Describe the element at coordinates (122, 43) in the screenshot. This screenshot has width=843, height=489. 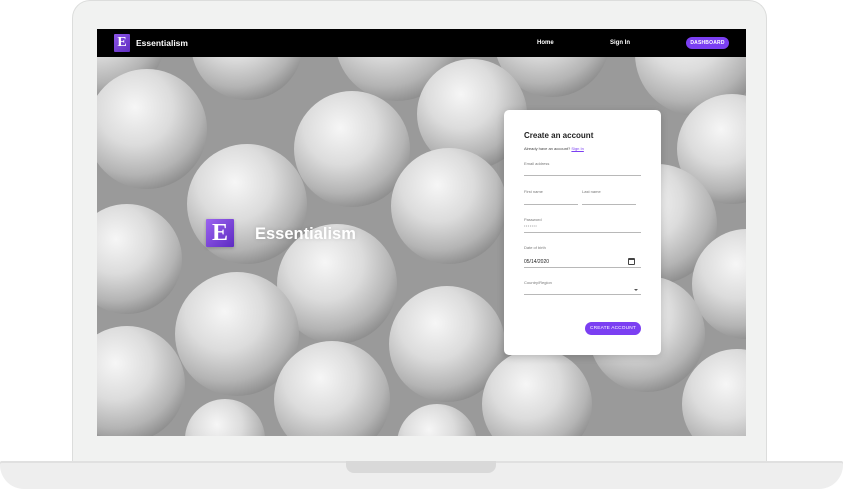
I see `brand-logo-icon: E` at that location.